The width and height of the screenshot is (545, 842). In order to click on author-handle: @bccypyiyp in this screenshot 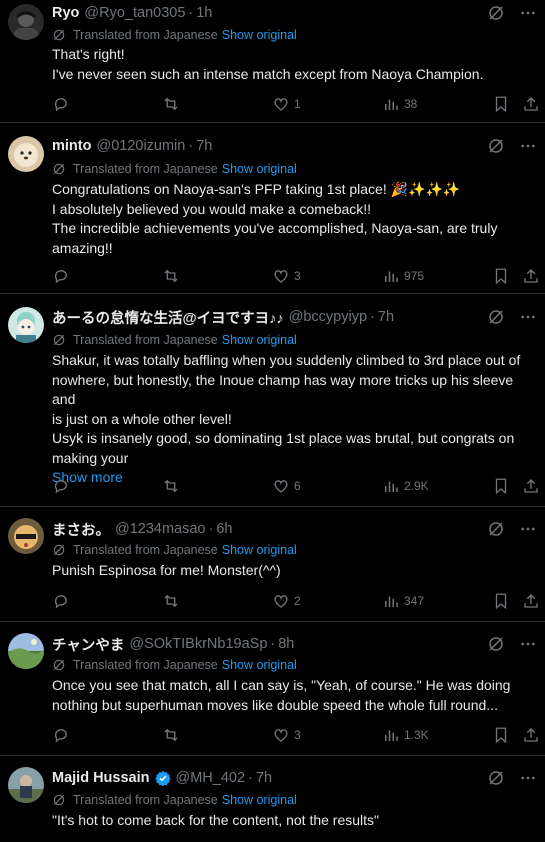, I will do `click(328, 317)`.